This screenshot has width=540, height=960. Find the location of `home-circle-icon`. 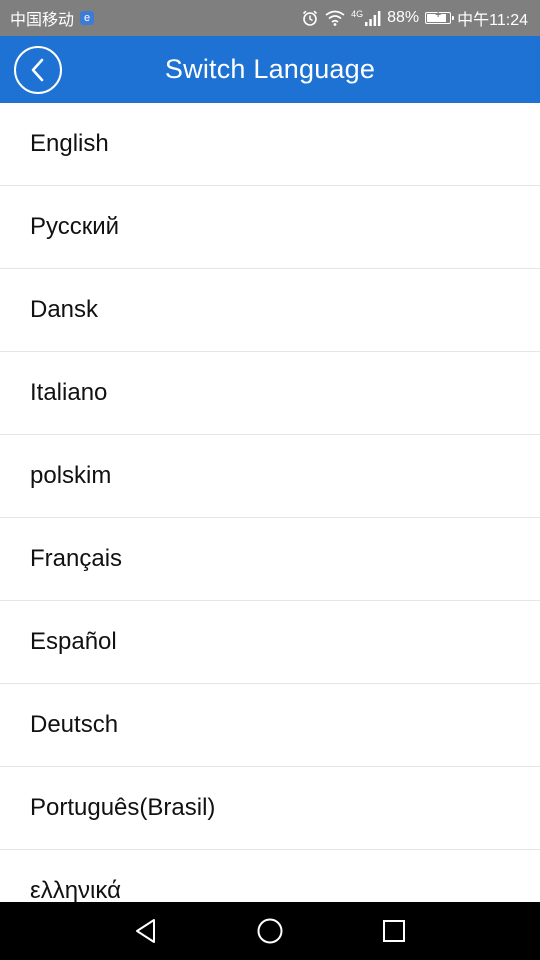

home-circle-icon is located at coordinates (270, 931).